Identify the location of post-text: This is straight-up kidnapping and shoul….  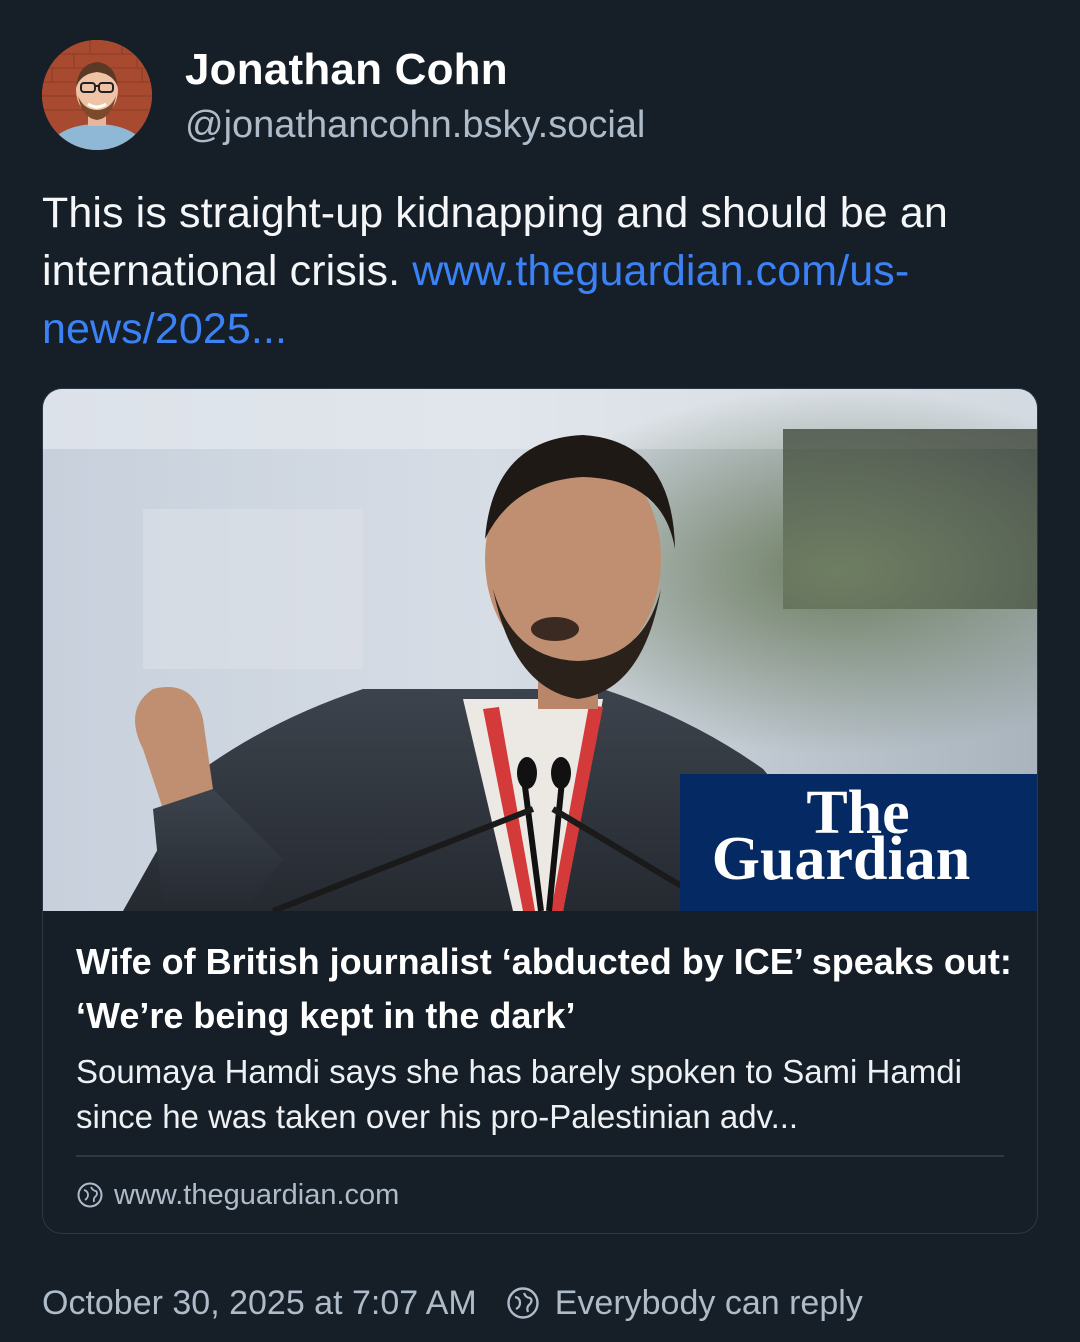
(542, 271).